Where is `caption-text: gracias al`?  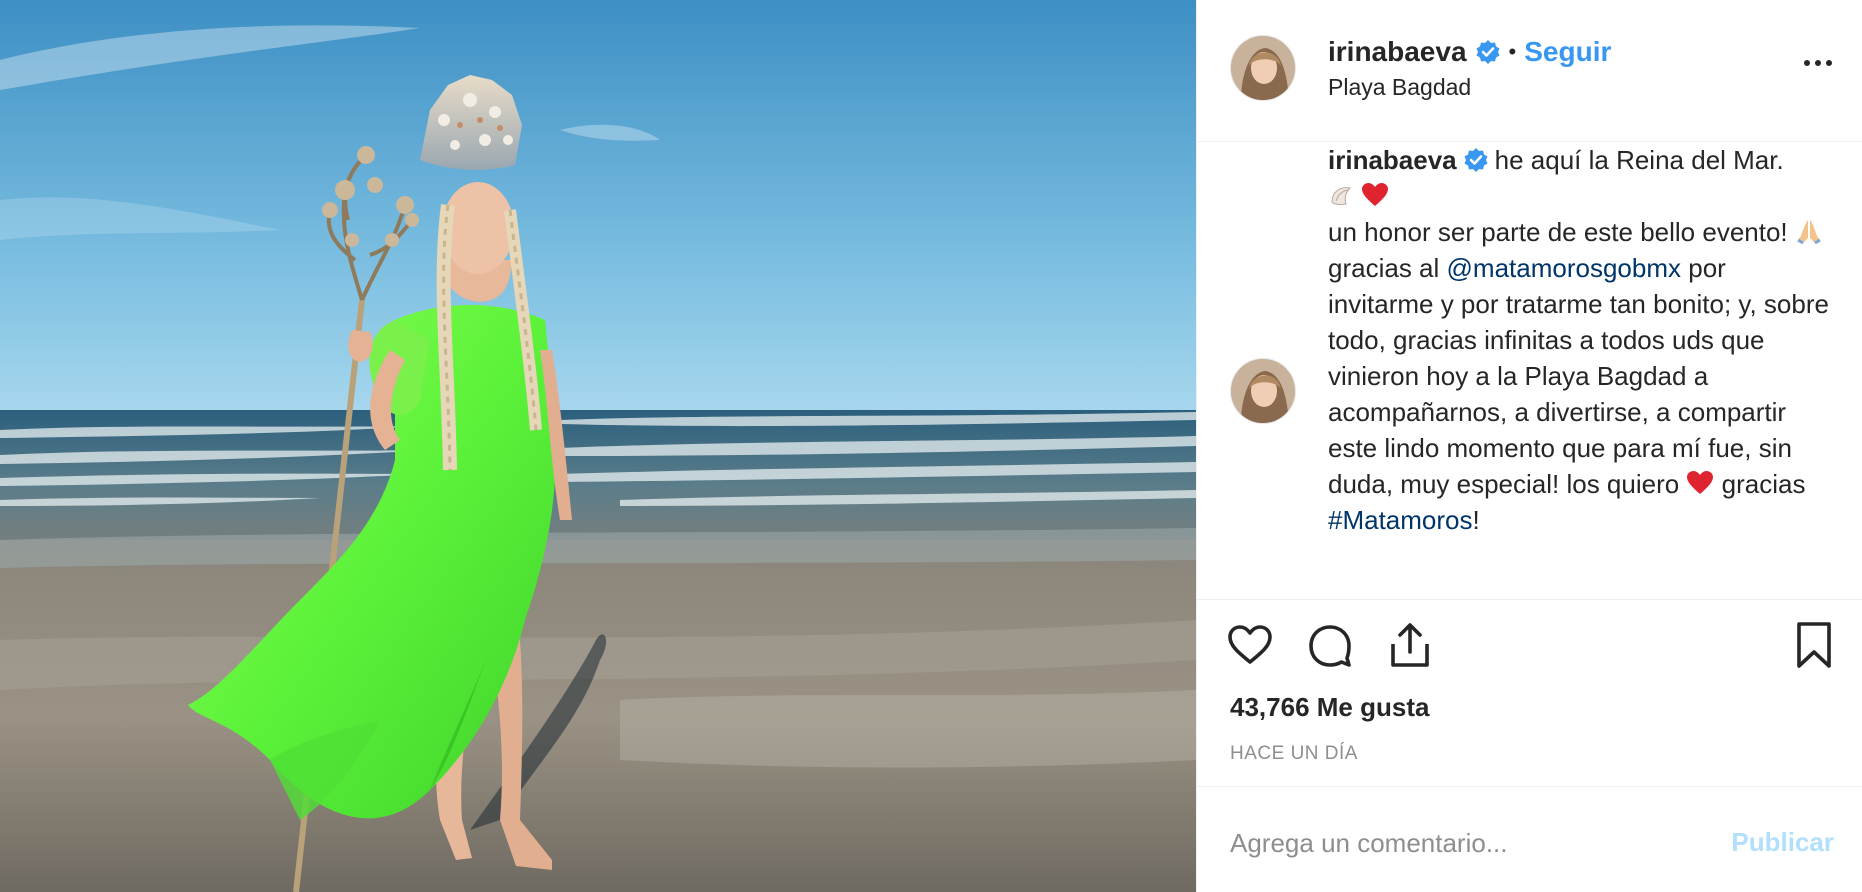 caption-text: gracias al is located at coordinates (1384, 268).